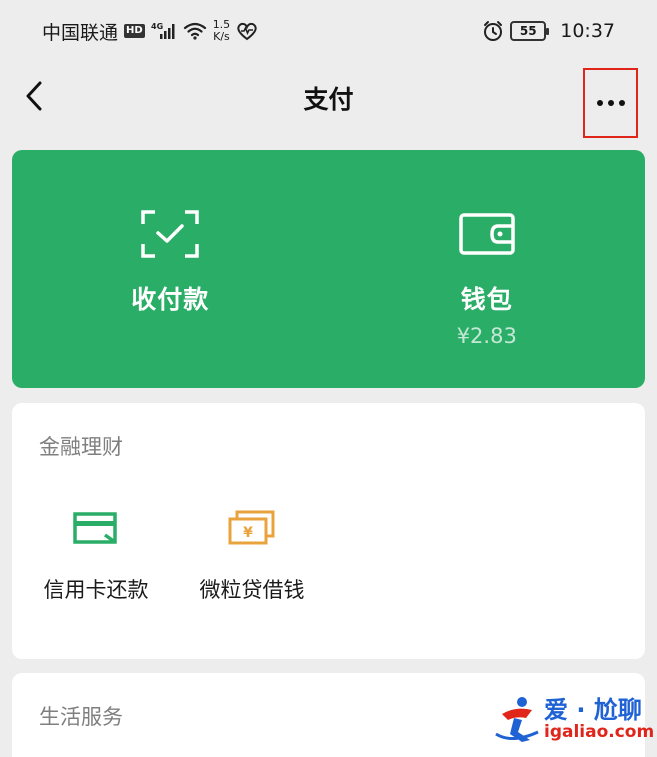 The height and width of the screenshot is (757, 657). Describe the element at coordinates (517, 719) in the screenshot. I see `watermark-logo-icon` at that location.